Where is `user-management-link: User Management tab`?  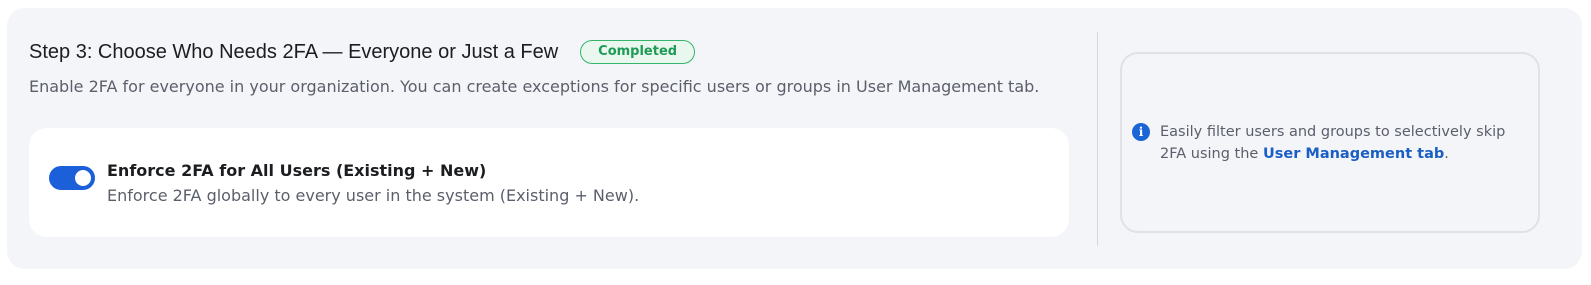 user-management-link: User Management tab is located at coordinates (1353, 154).